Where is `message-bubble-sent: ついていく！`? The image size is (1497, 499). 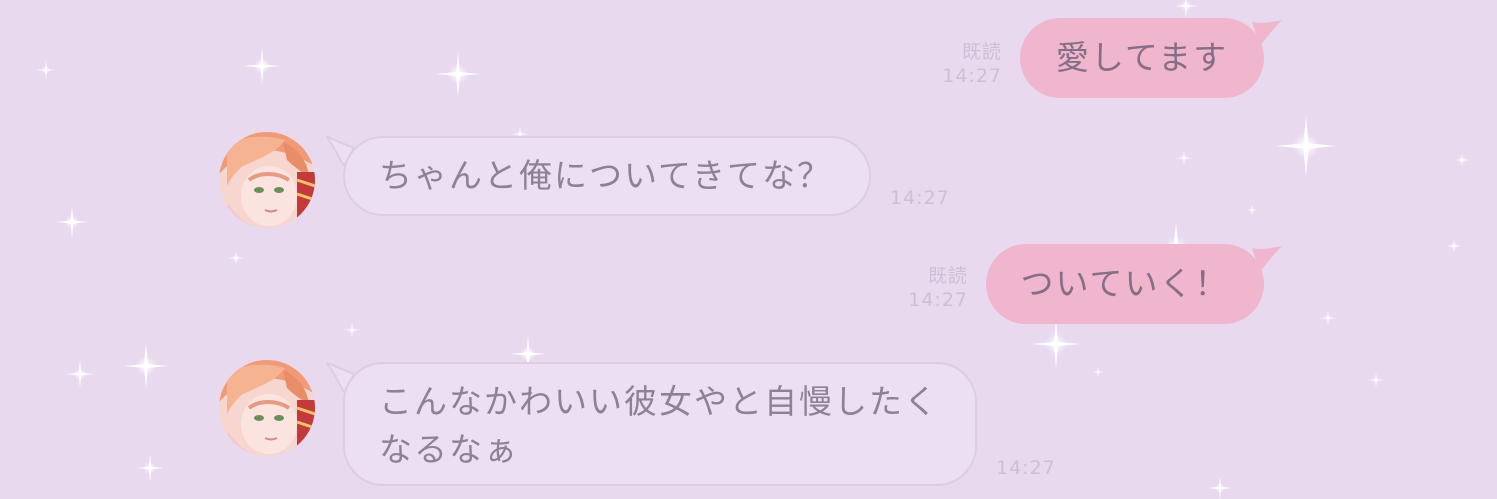 message-bubble-sent: ついていく！ is located at coordinates (1125, 284).